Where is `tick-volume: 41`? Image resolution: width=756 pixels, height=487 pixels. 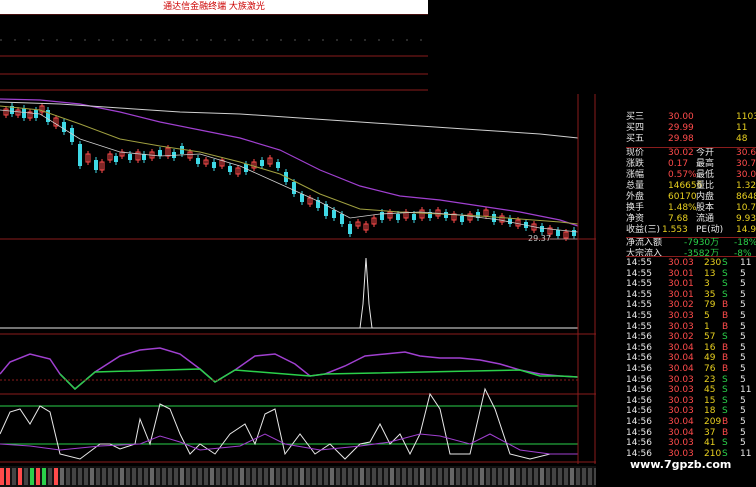 tick-volume: 41 is located at coordinates (710, 443).